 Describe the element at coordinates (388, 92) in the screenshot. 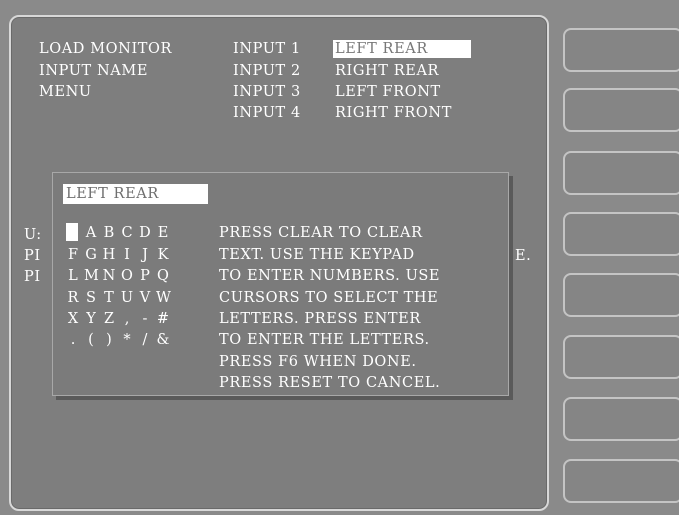

I see `input-3-name: LEFT FRONT` at that location.